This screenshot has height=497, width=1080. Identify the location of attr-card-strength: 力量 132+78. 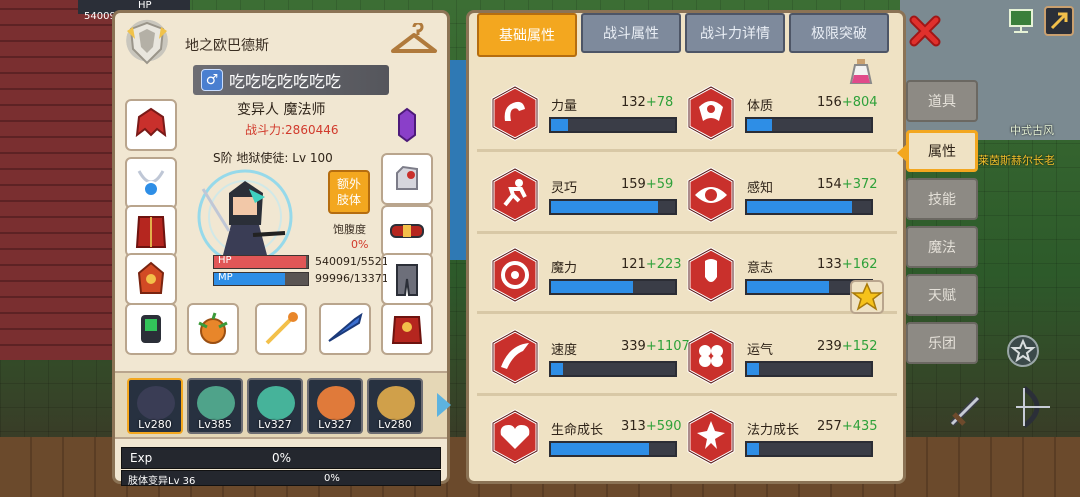
(585, 116).